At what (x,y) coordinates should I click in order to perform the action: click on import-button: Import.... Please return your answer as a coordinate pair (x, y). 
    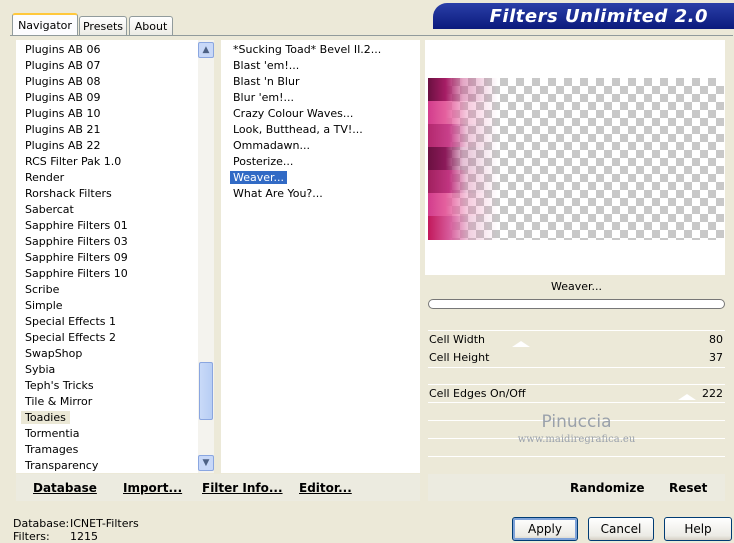
    Looking at the image, I should click on (152, 488).